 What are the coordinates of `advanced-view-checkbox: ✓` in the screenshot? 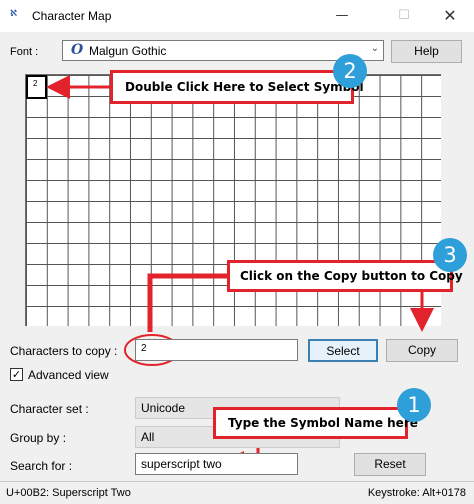 It's located at (16, 374).